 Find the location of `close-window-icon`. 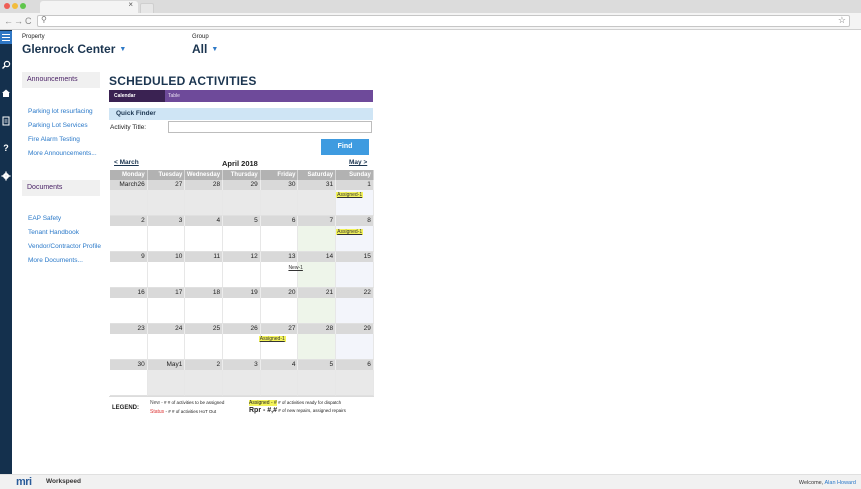

close-window-icon is located at coordinates (7, 6).